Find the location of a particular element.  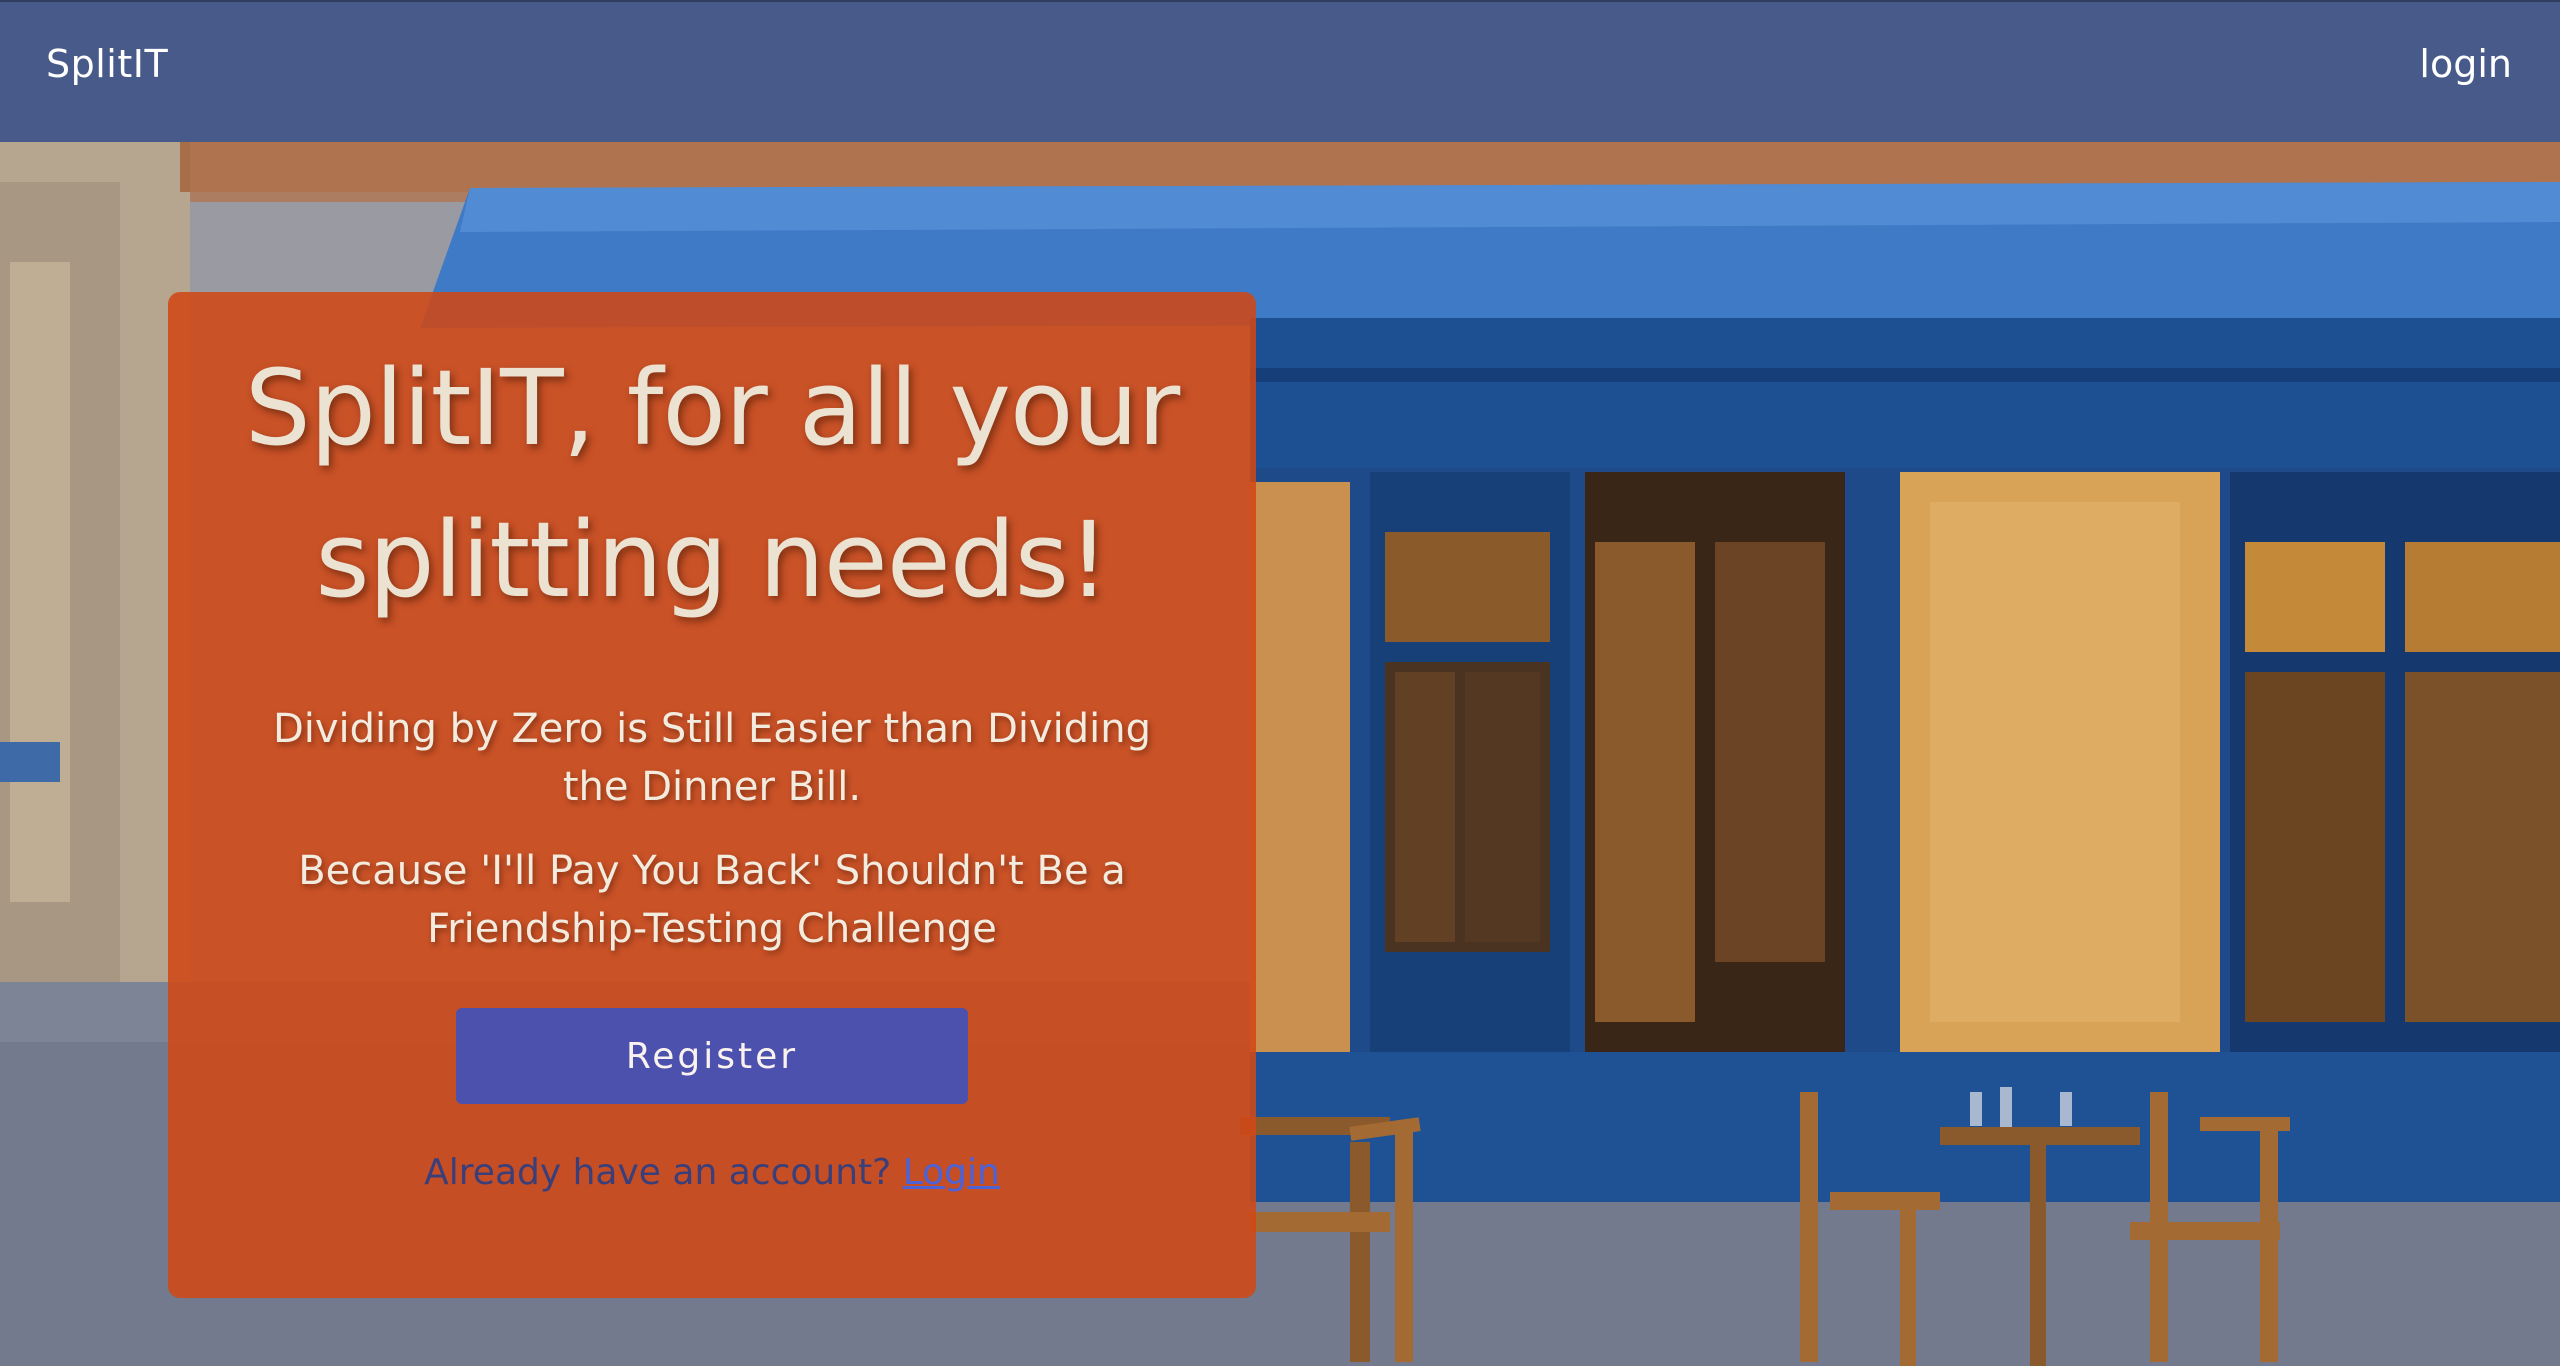

hero-title: SplitIT, for all your splitting needs! is located at coordinates (712, 484).